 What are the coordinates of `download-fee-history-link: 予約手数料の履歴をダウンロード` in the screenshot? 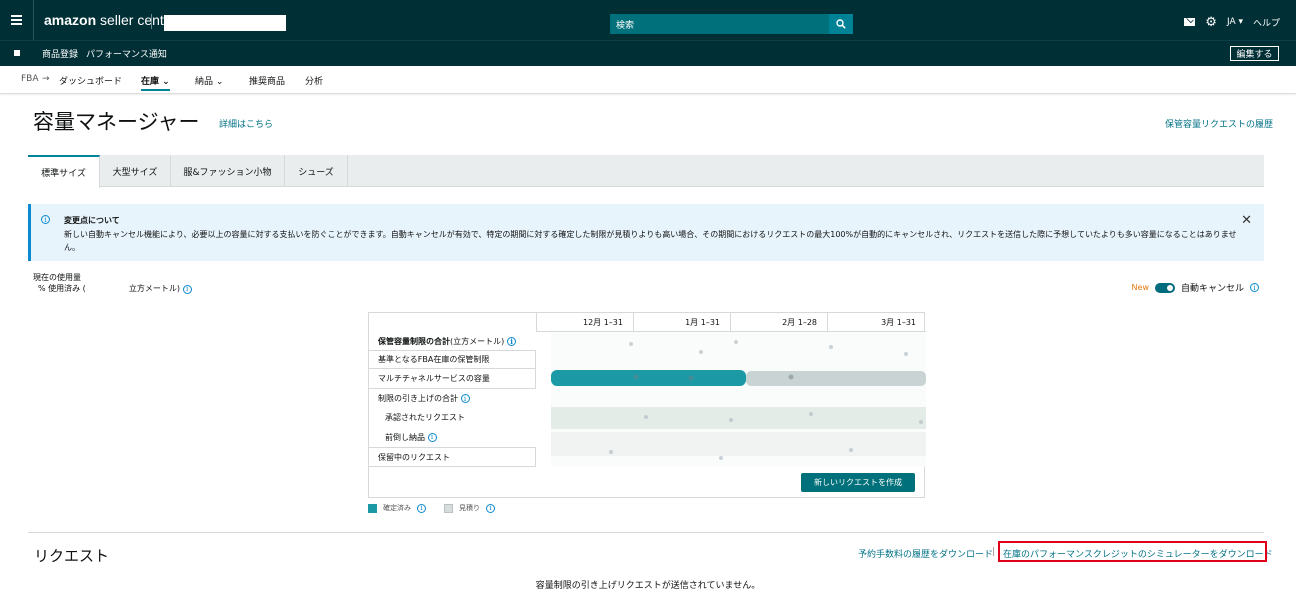 It's located at (925, 553).